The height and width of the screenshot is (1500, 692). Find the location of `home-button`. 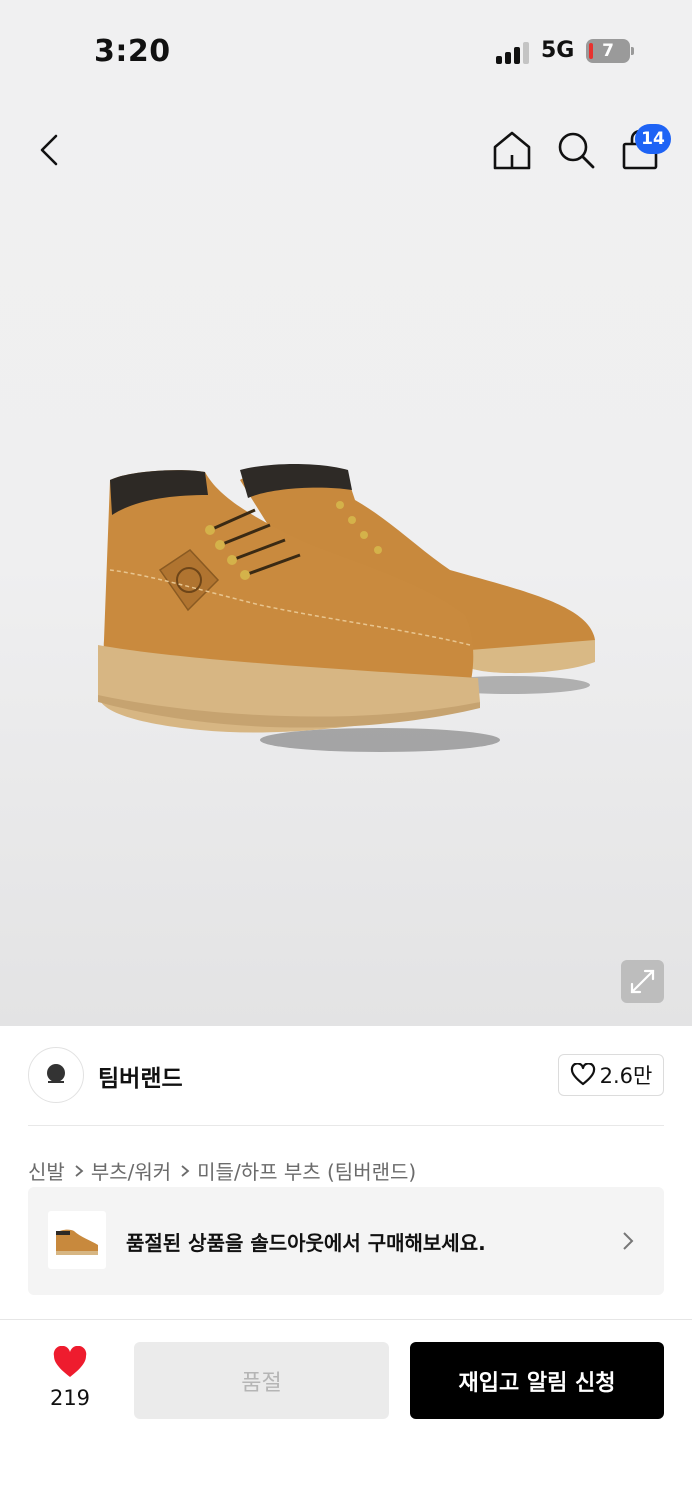

home-button is located at coordinates (512, 150).